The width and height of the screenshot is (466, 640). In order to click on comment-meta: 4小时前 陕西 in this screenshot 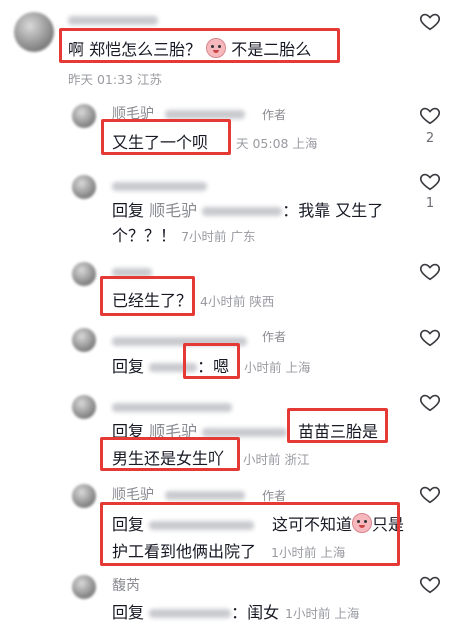, I will do `click(237, 301)`.